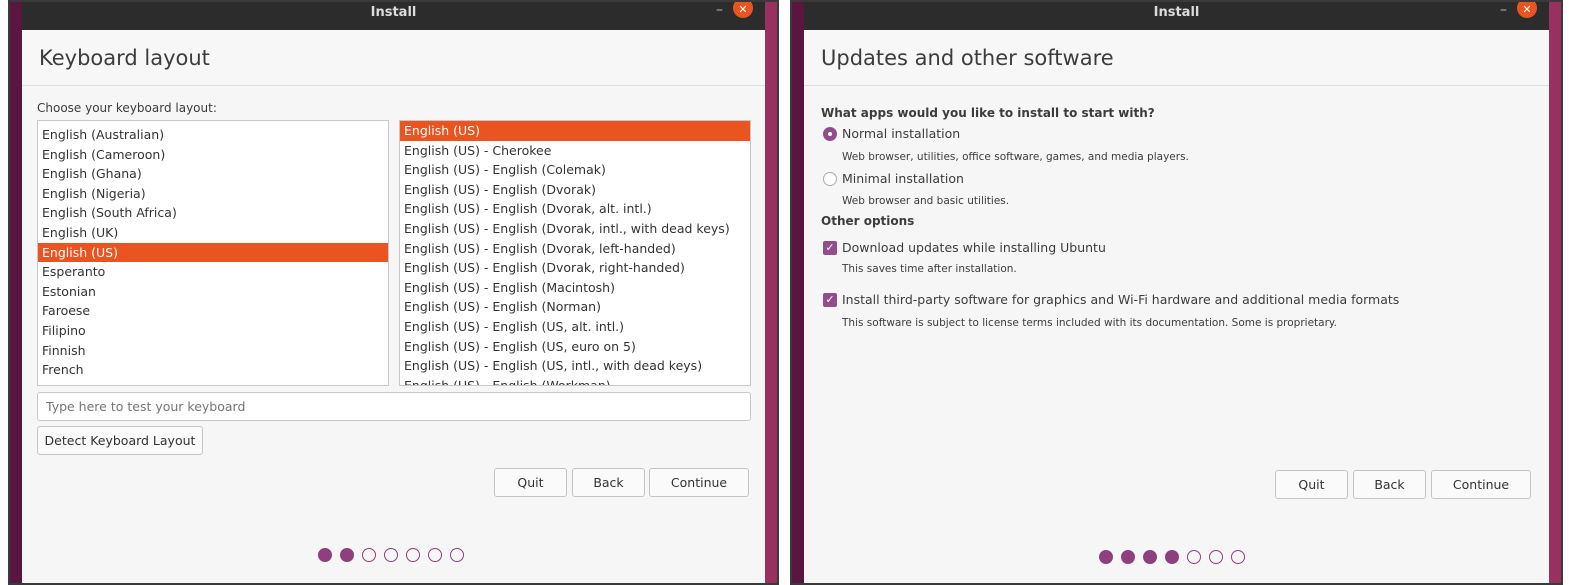 The image size is (1569, 585). What do you see at coordinates (213, 213) in the screenshot?
I see `list-item: English (South Africa)` at bounding box center [213, 213].